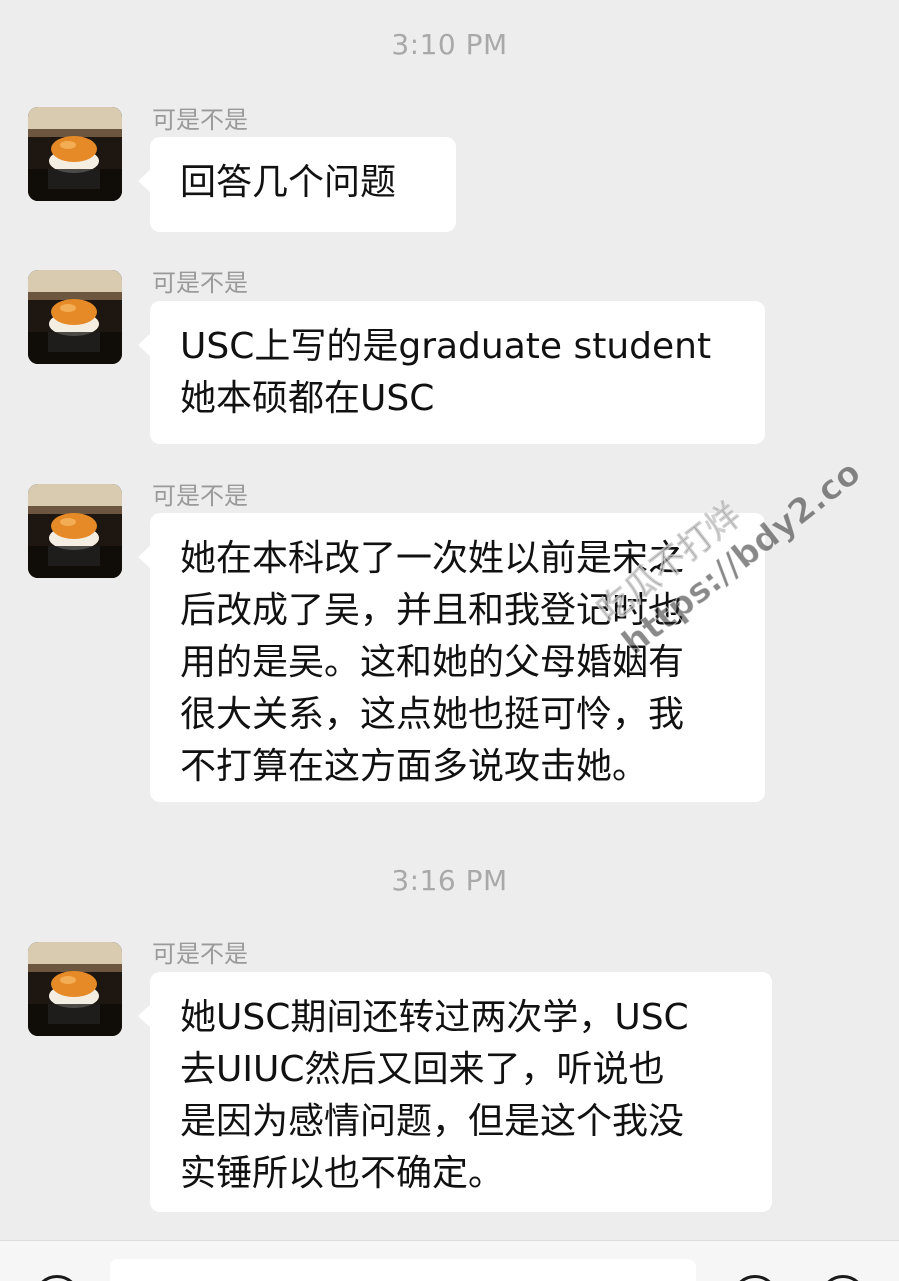 Image resolution: width=899 pixels, height=1281 pixels. Describe the element at coordinates (57, 1278) in the screenshot. I see `voice-icon` at that location.